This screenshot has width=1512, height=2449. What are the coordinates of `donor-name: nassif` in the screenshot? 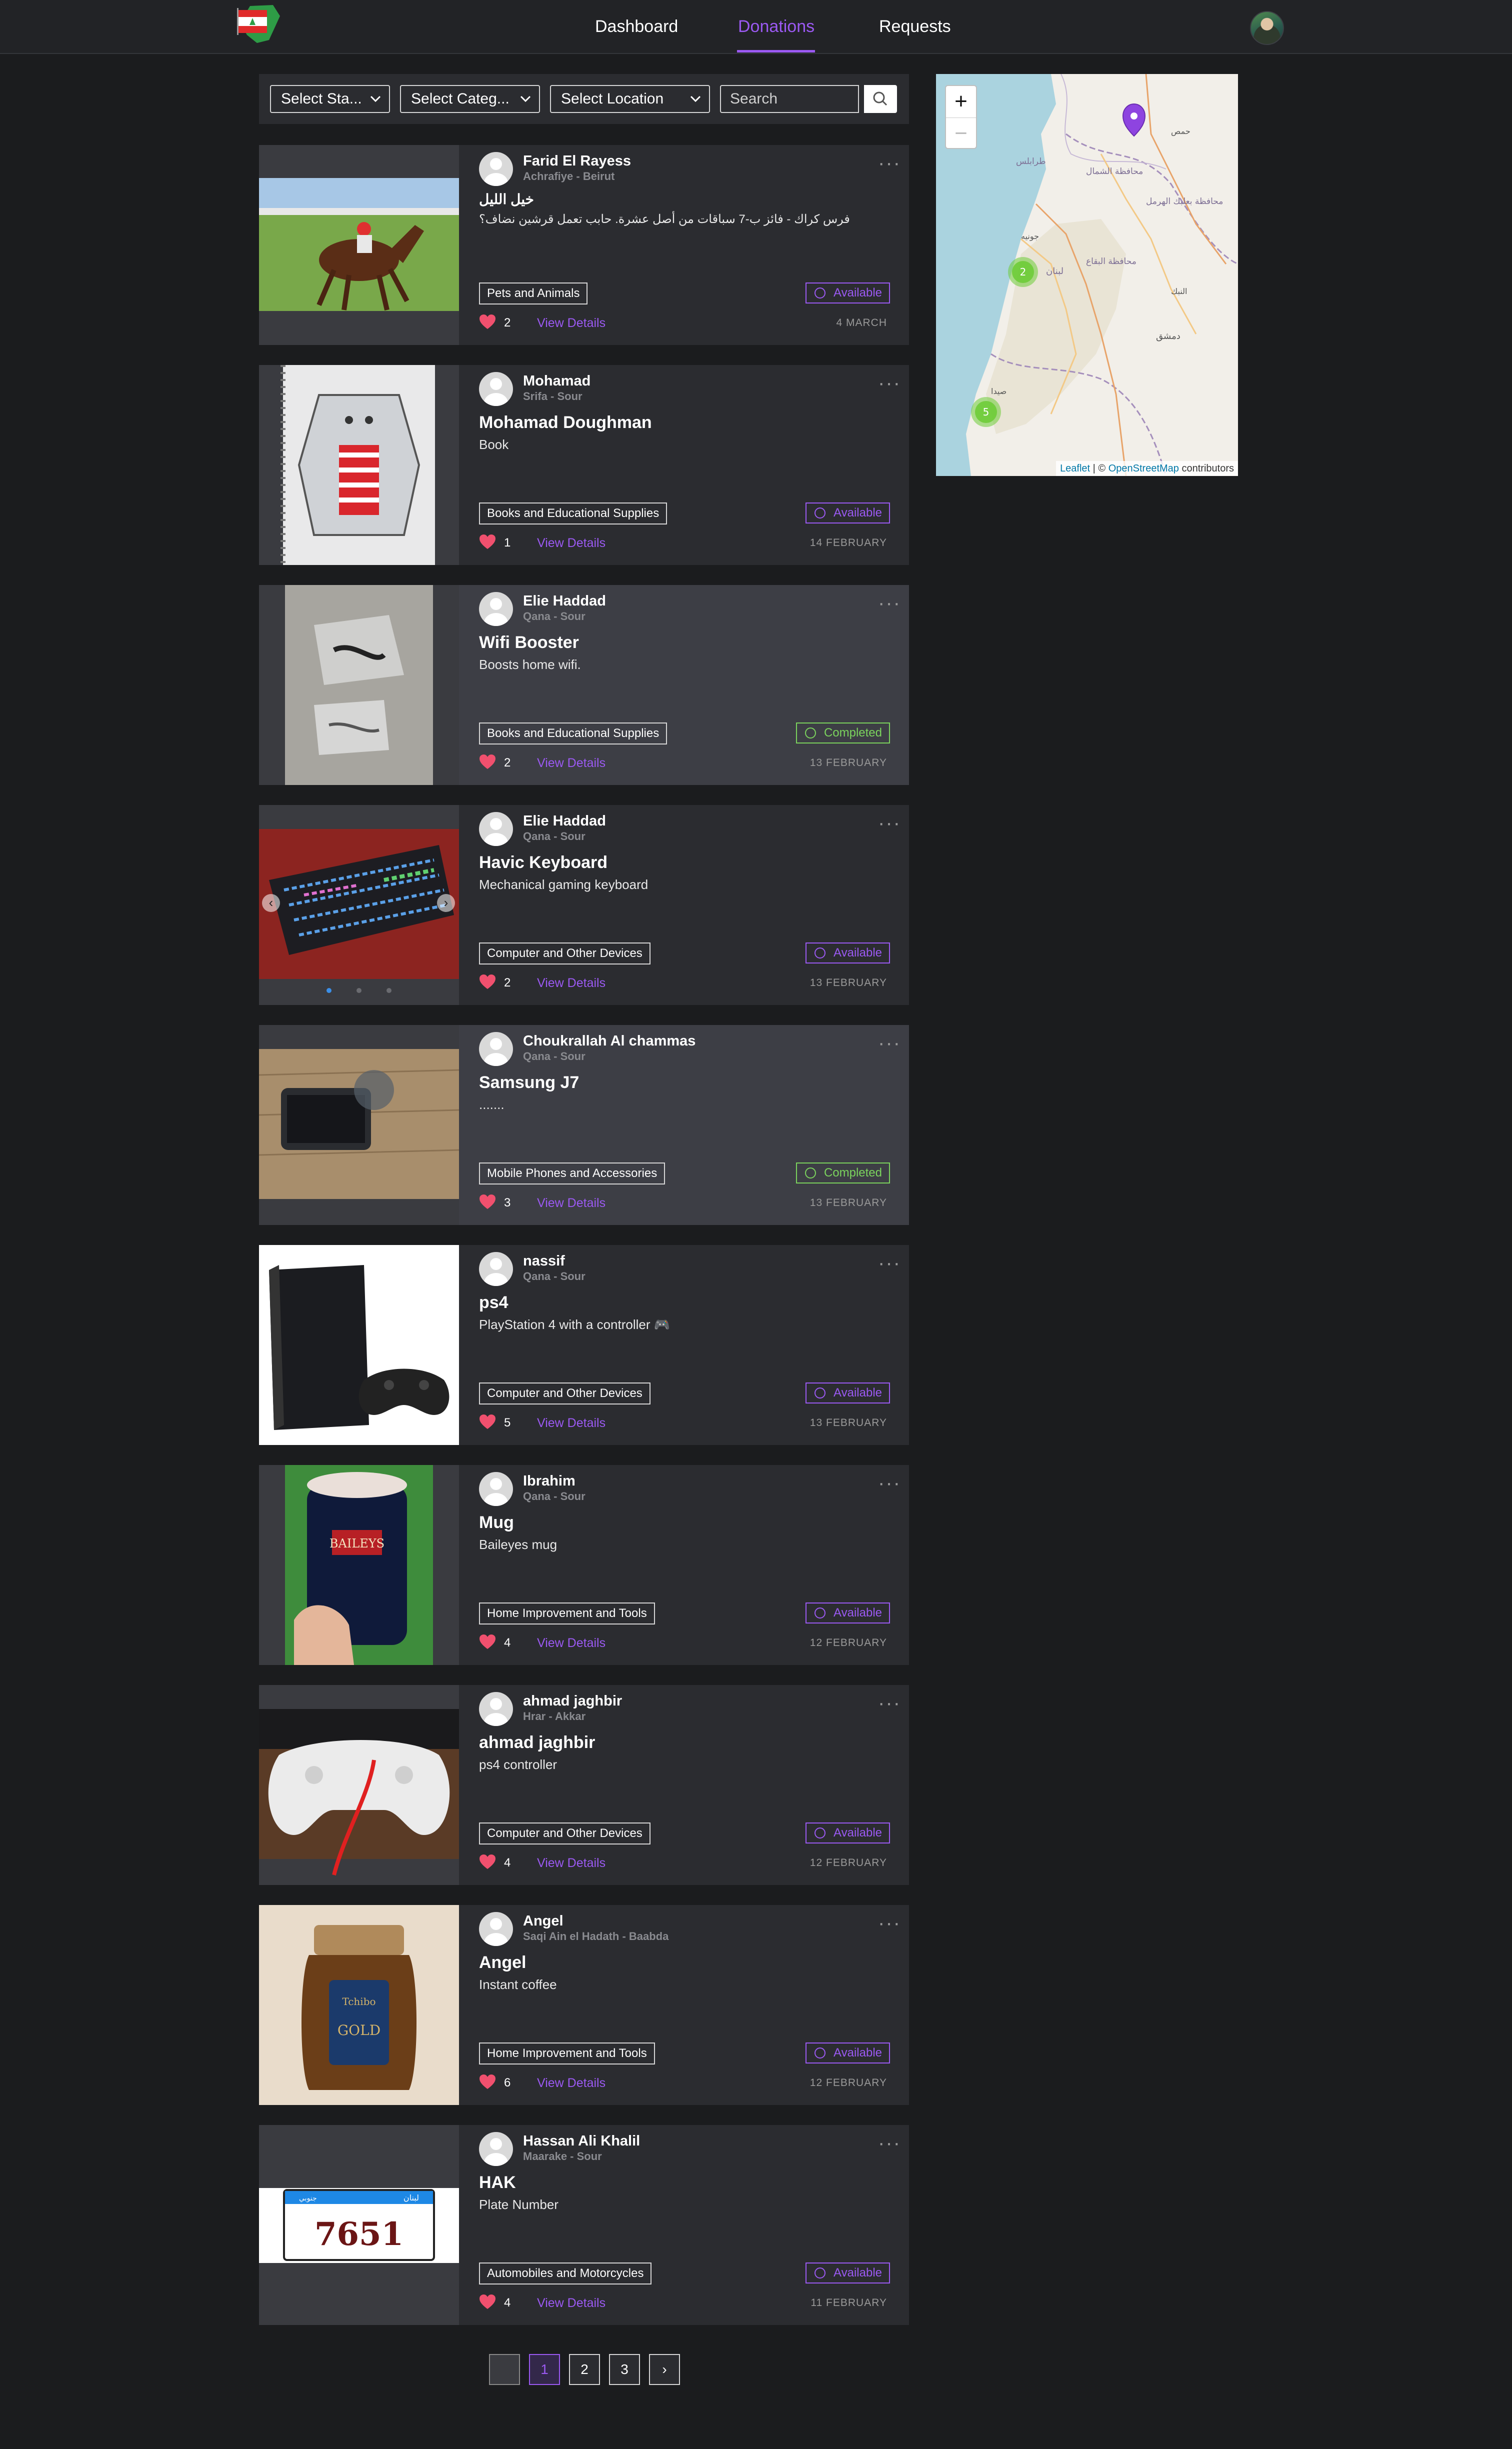 It's located at (544, 1261).